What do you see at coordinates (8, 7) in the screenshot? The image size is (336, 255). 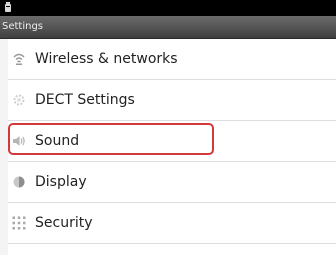 I see `android-notification-icon` at bounding box center [8, 7].